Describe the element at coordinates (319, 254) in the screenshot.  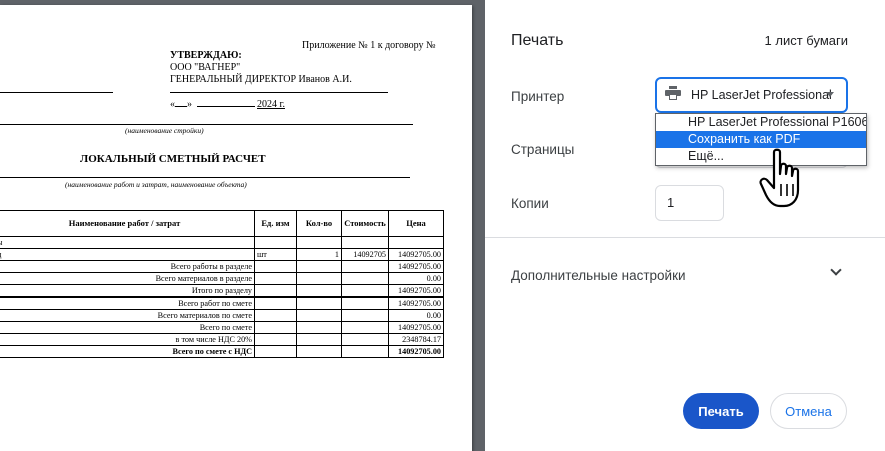
I see `table-cell-qty: 1` at that location.